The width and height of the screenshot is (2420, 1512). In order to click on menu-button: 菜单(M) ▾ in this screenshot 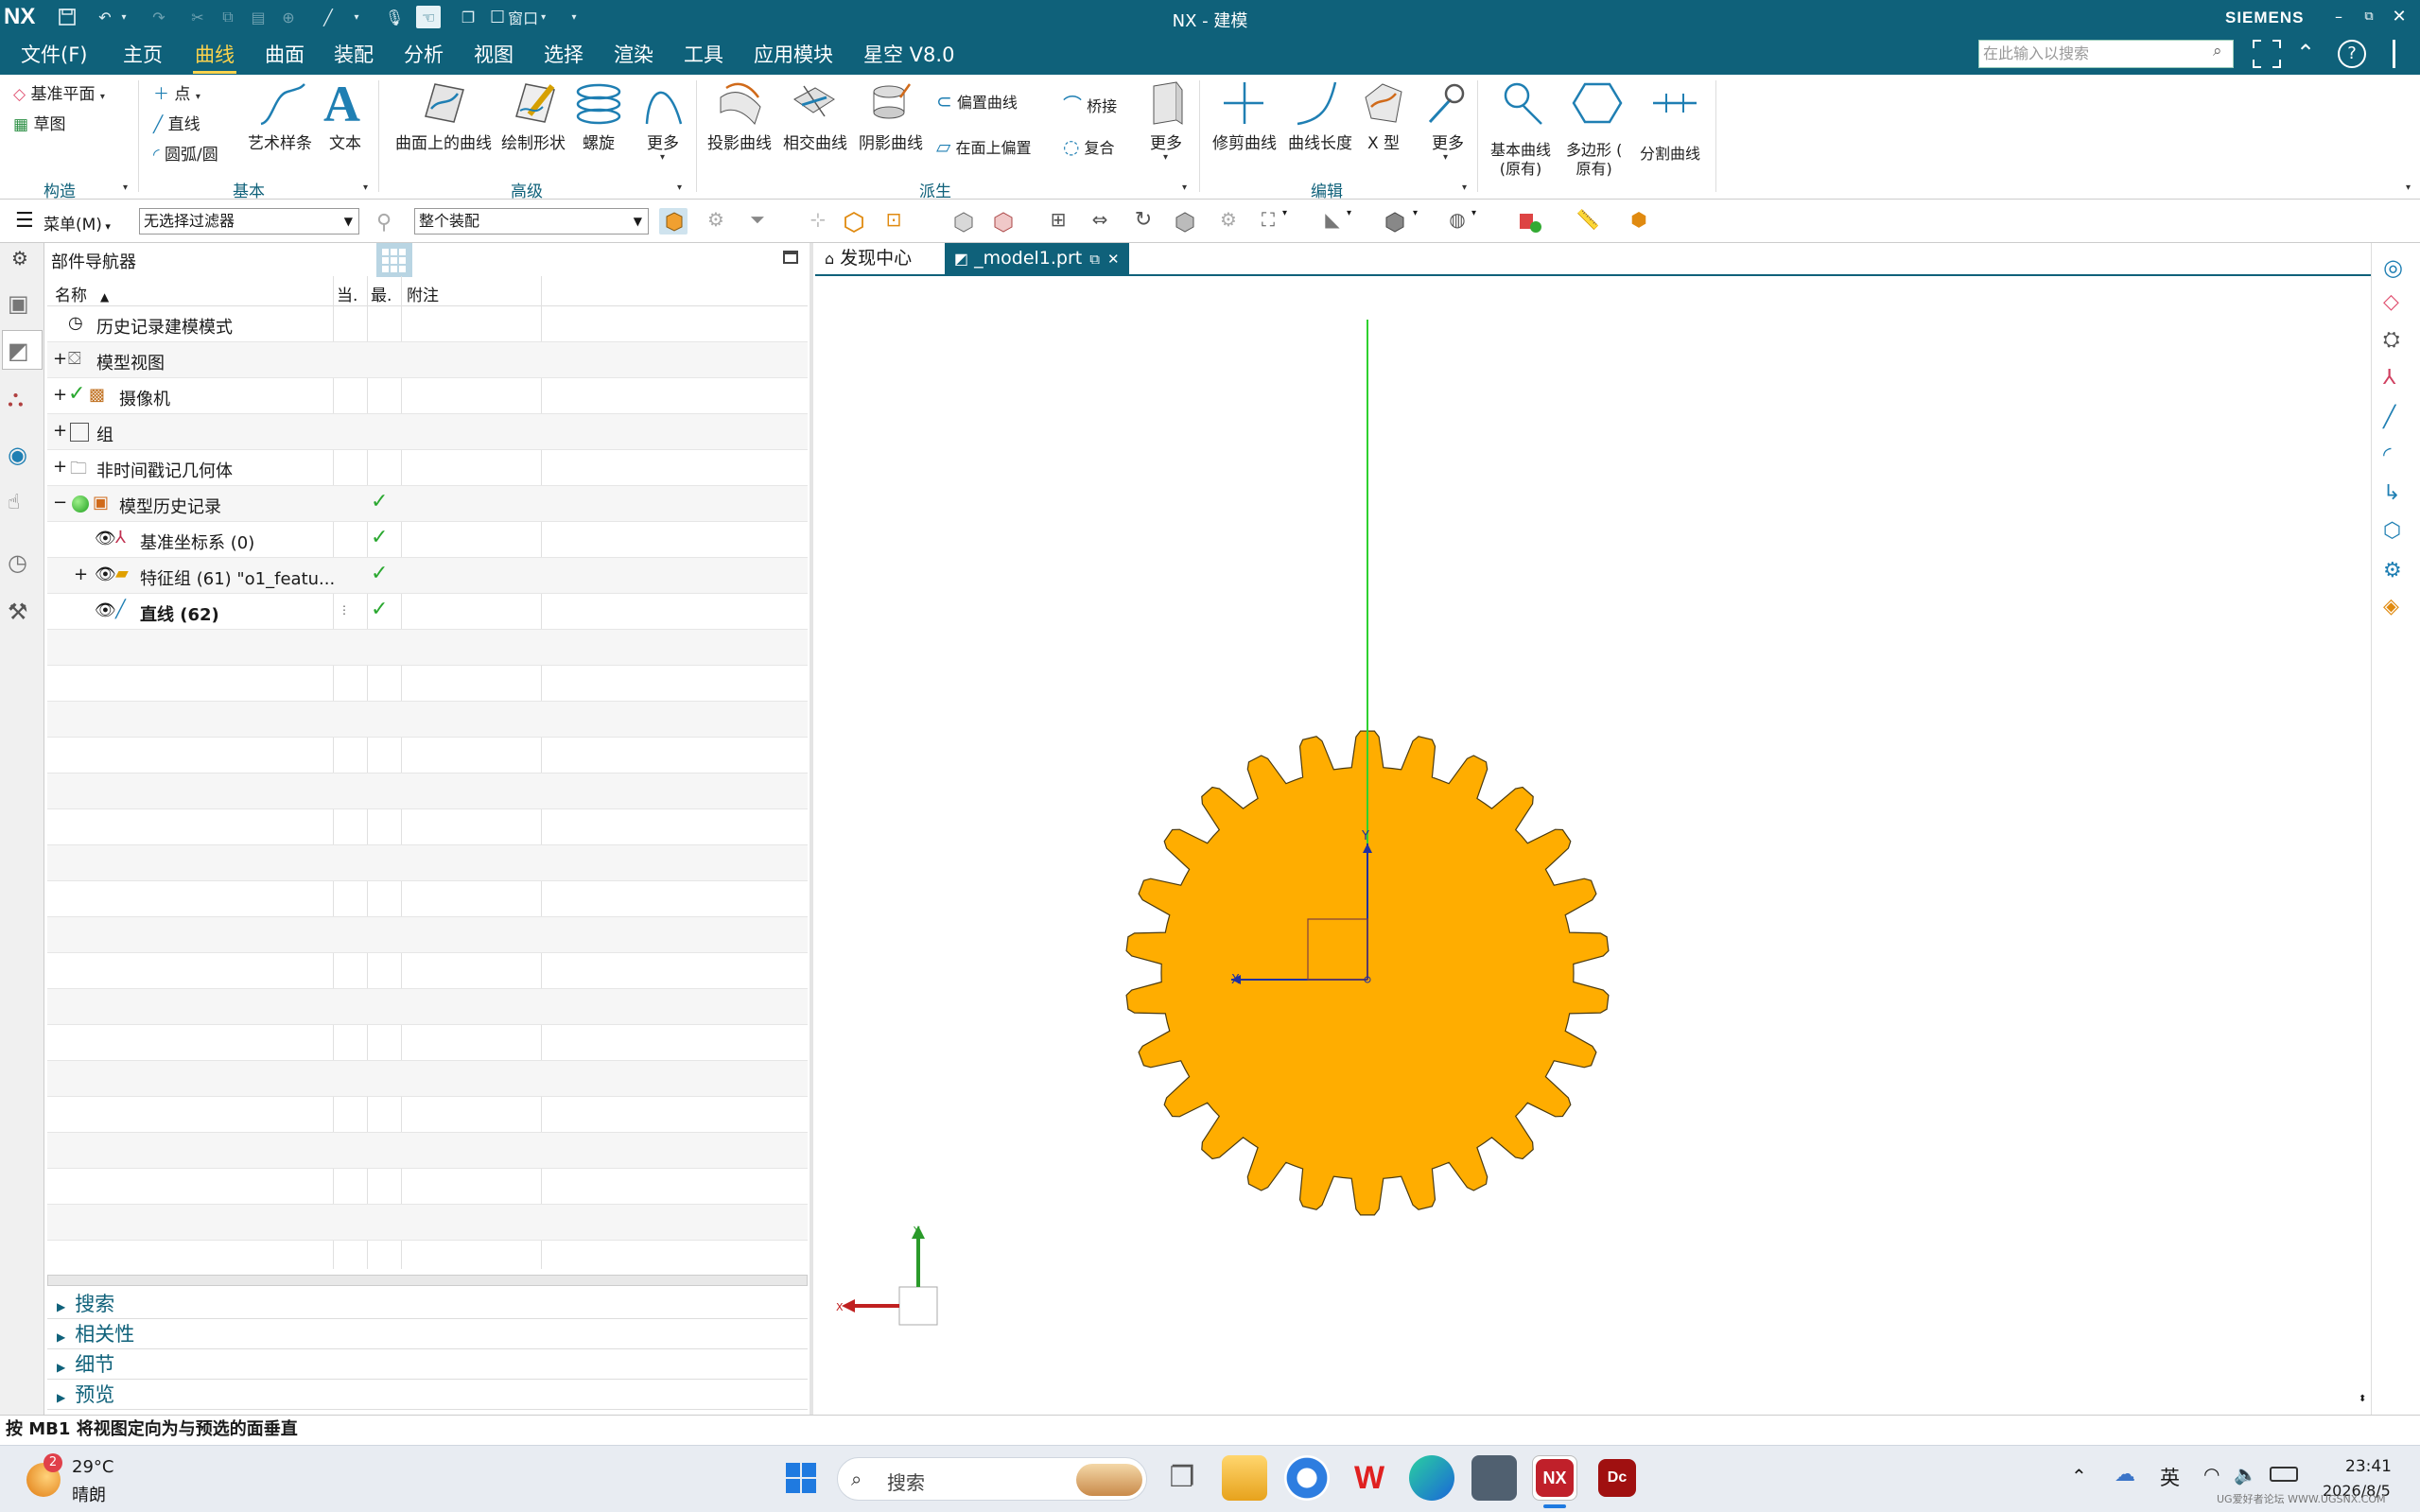, I will do `click(77, 223)`.